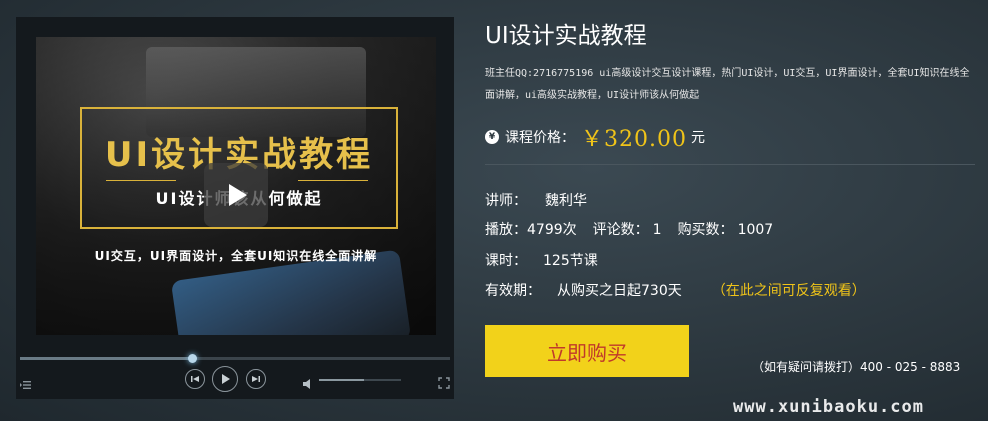  What do you see at coordinates (705, 230) in the screenshot?
I see `purchases-label: 购买数：` at bounding box center [705, 230].